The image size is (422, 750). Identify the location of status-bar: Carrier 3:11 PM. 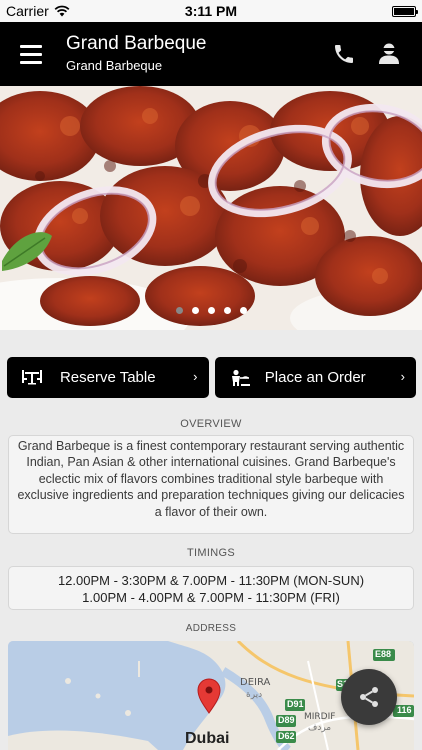
(211, 11).